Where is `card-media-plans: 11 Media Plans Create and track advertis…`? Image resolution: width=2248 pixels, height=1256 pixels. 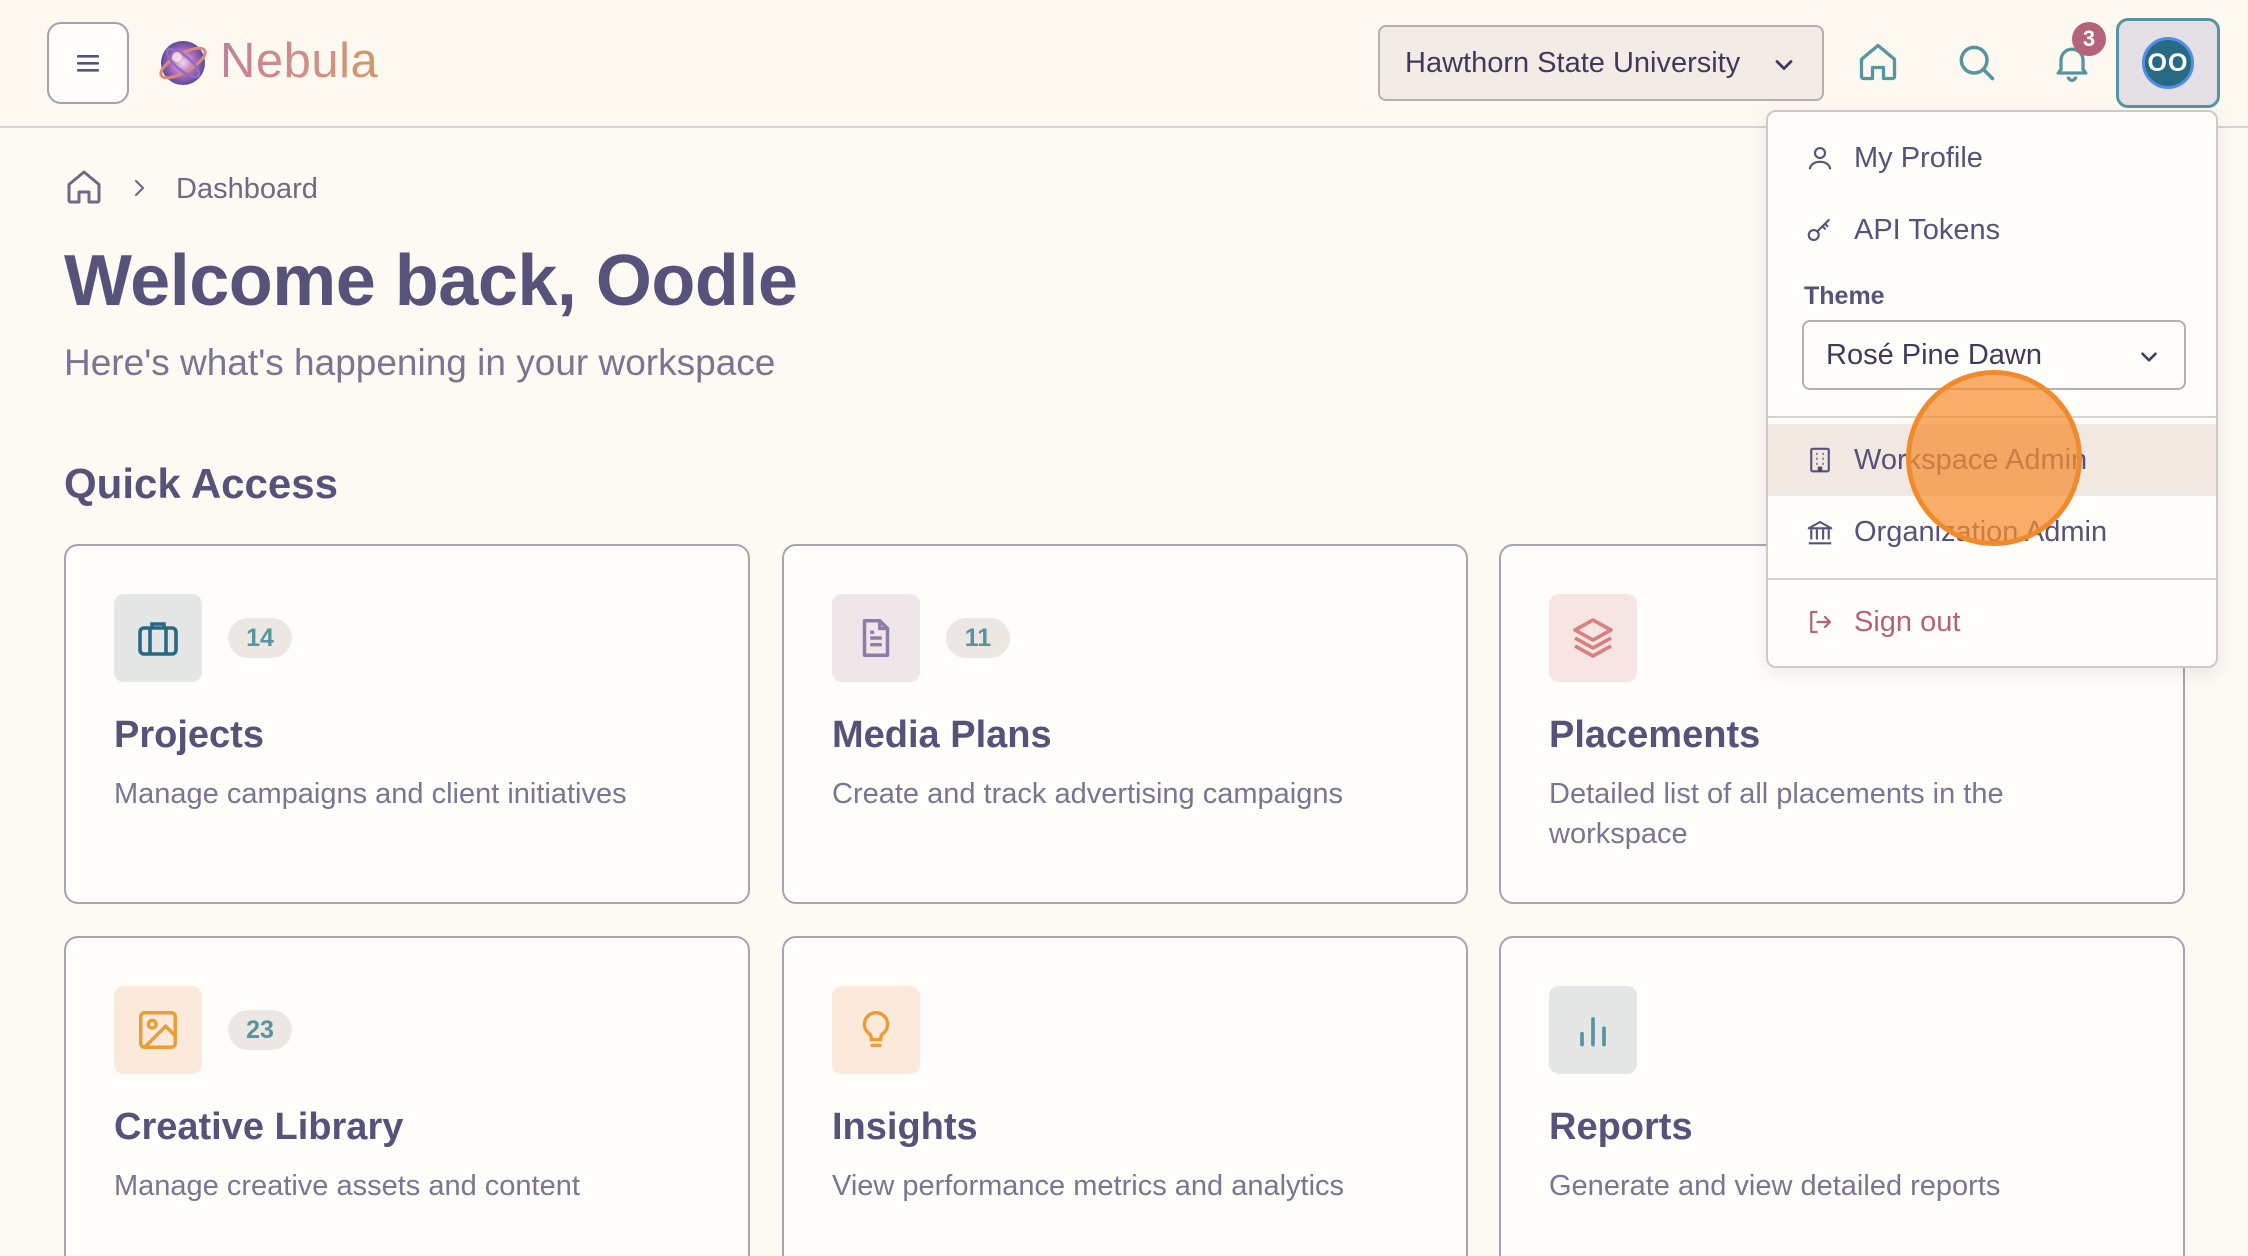 card-media-plans: 11 Media Plans Create and track advertis… is located at coordinates (1125, 724).